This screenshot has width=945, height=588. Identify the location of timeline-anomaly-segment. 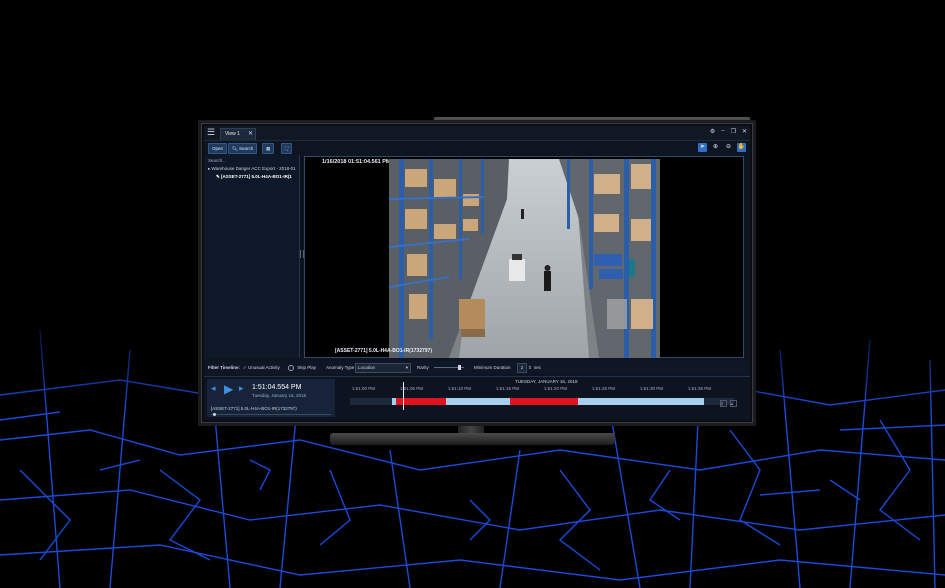
(544, 401).